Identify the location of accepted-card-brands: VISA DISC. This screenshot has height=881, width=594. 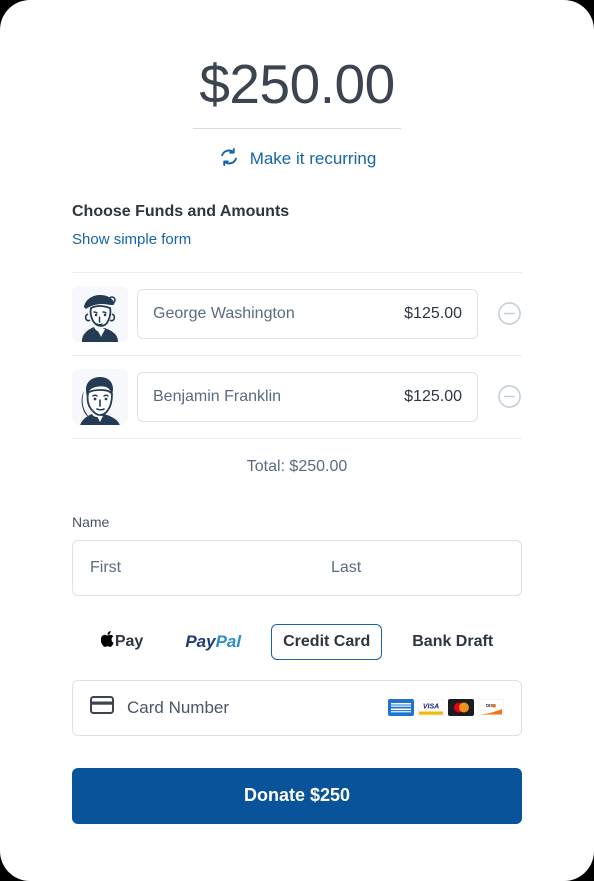
(446, 708).